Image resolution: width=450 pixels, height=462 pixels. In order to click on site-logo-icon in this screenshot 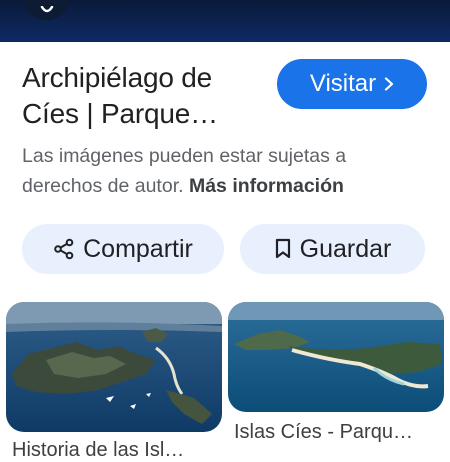, I will do `click(47, 9)`.